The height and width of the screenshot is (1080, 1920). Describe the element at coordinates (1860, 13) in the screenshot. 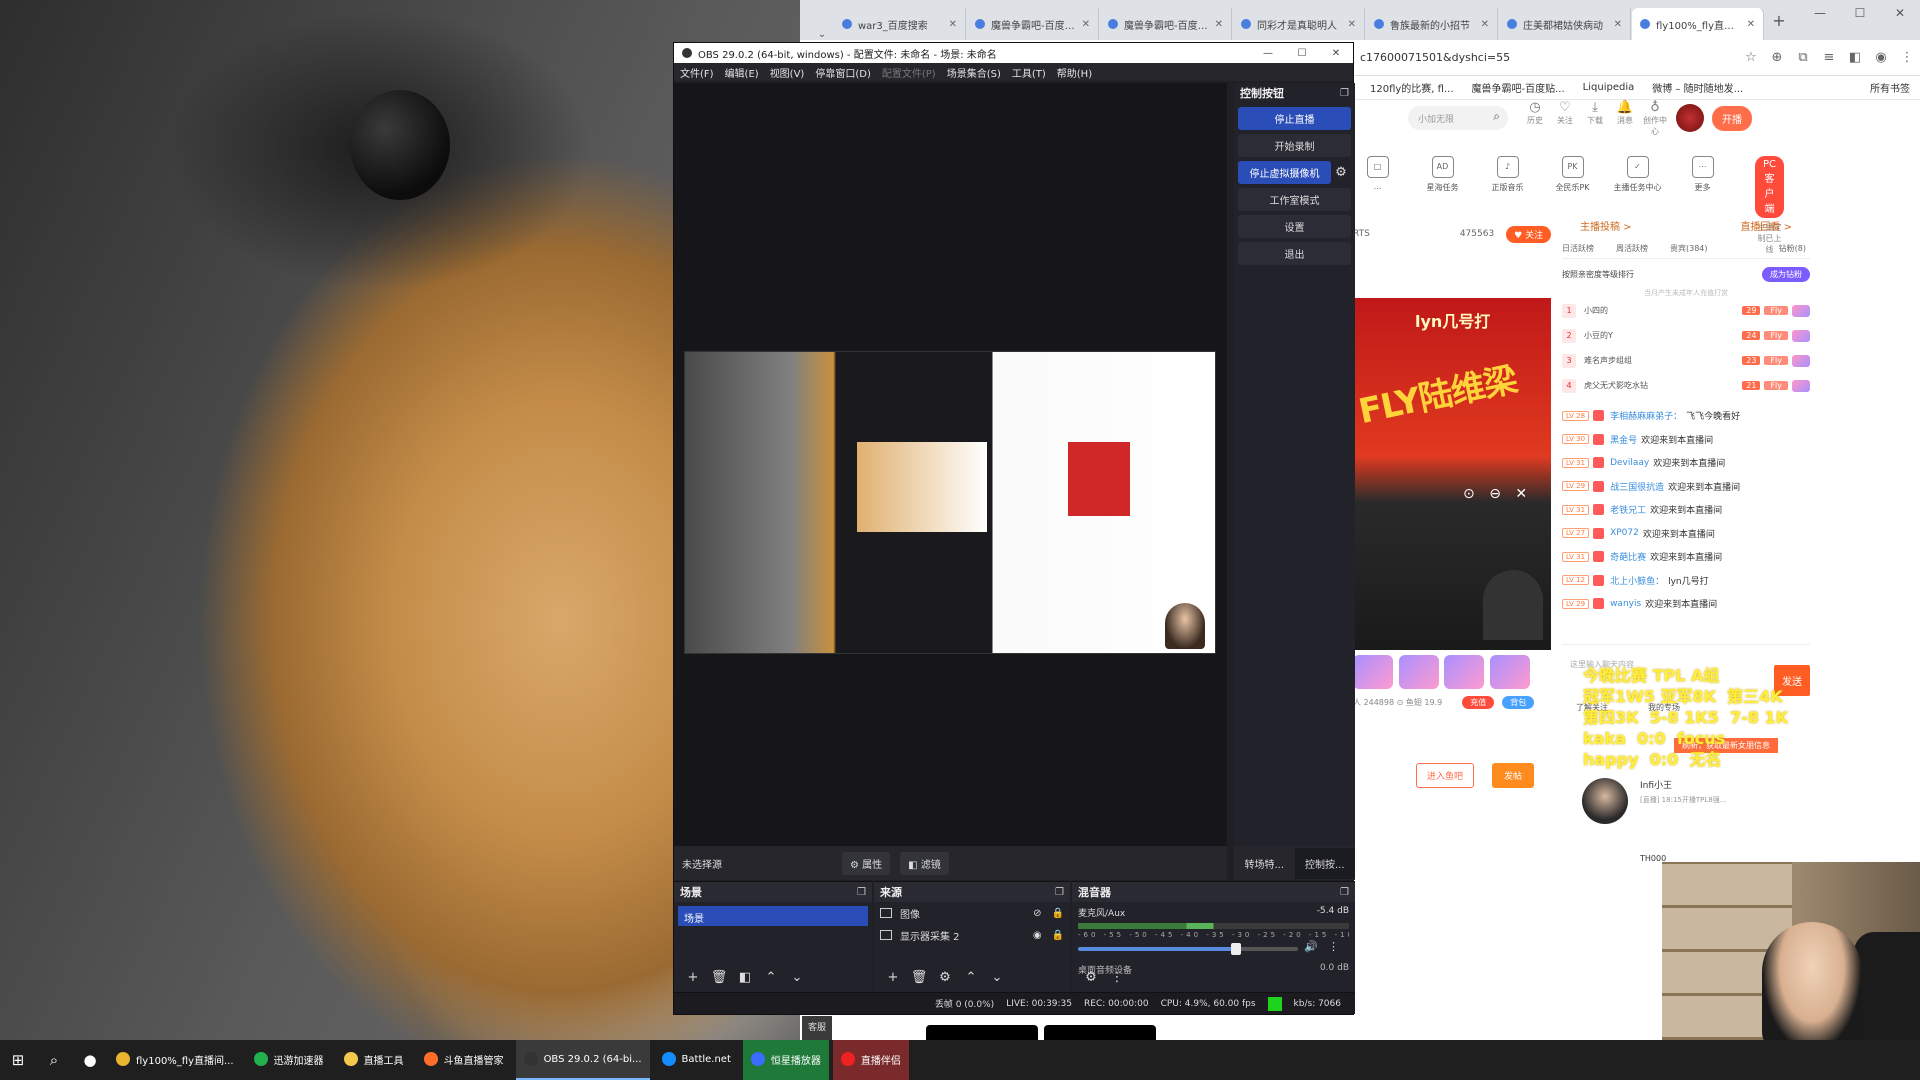

I see `maximize-button: ☐` at that location.